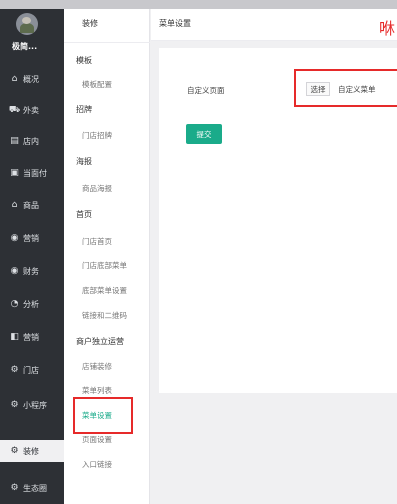 This screenshot has height=504, width=397. I want to click on page-title: 菜单设置, so click(175, 23).